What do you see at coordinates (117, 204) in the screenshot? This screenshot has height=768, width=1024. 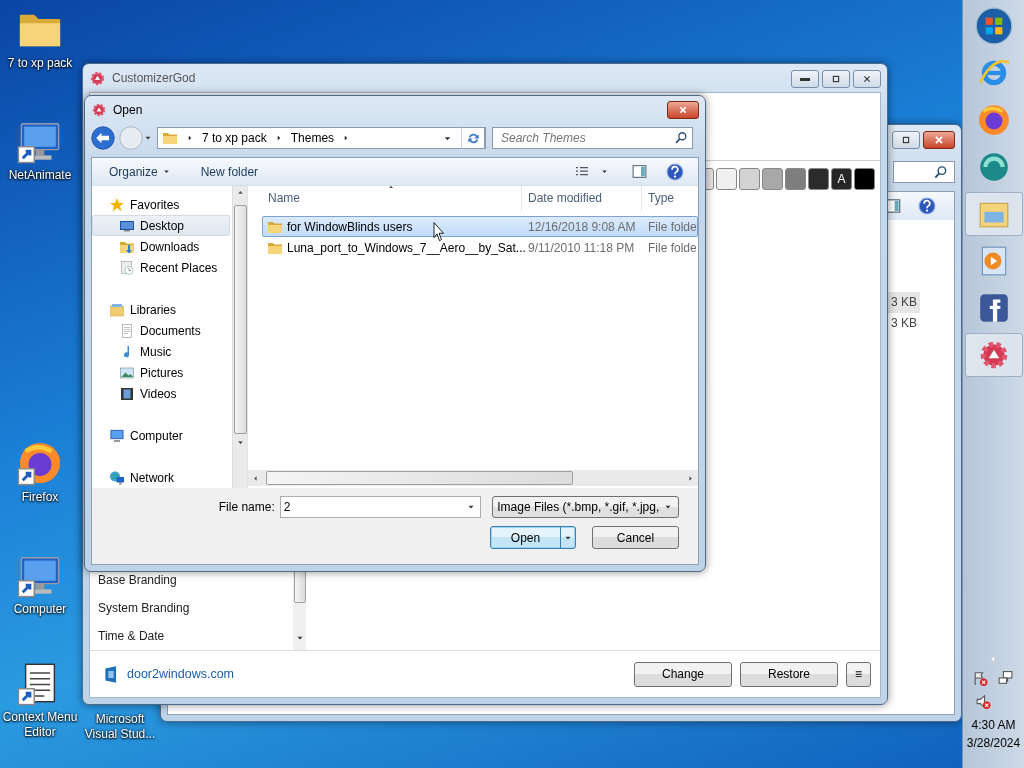 I see `star-icon` at bounding box center [117, 204].